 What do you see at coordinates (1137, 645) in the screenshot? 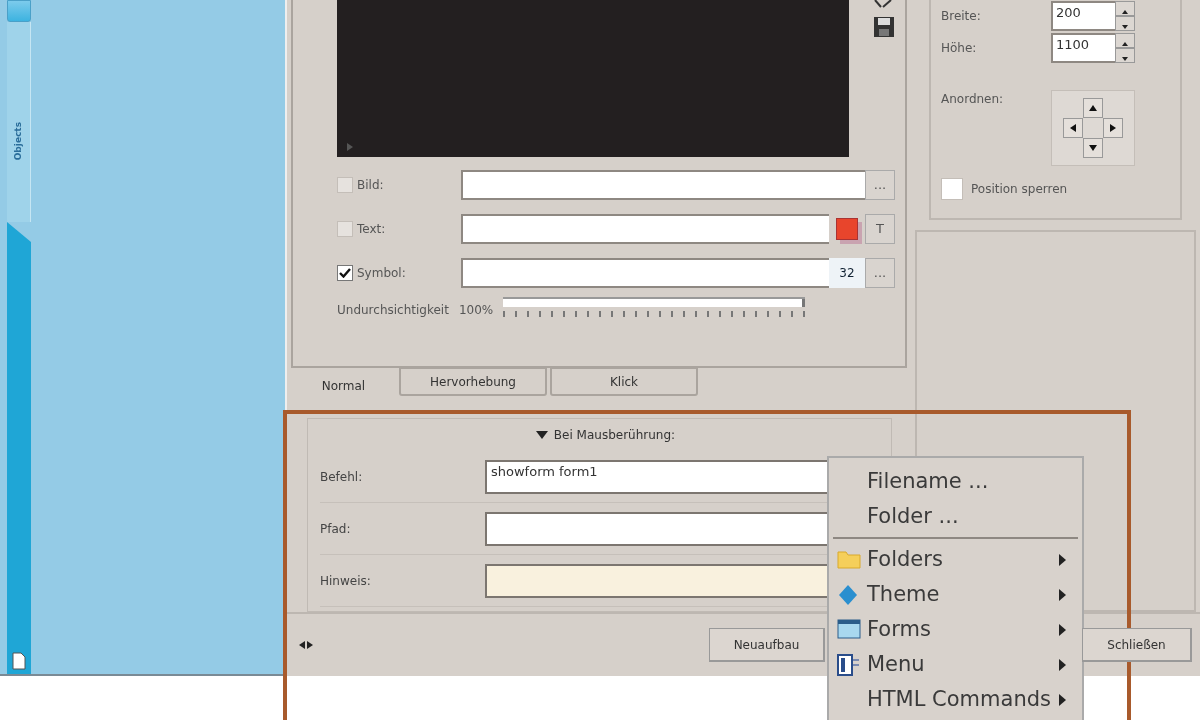
I see `close-button: Schließen` at bounding box center [1137, 645].